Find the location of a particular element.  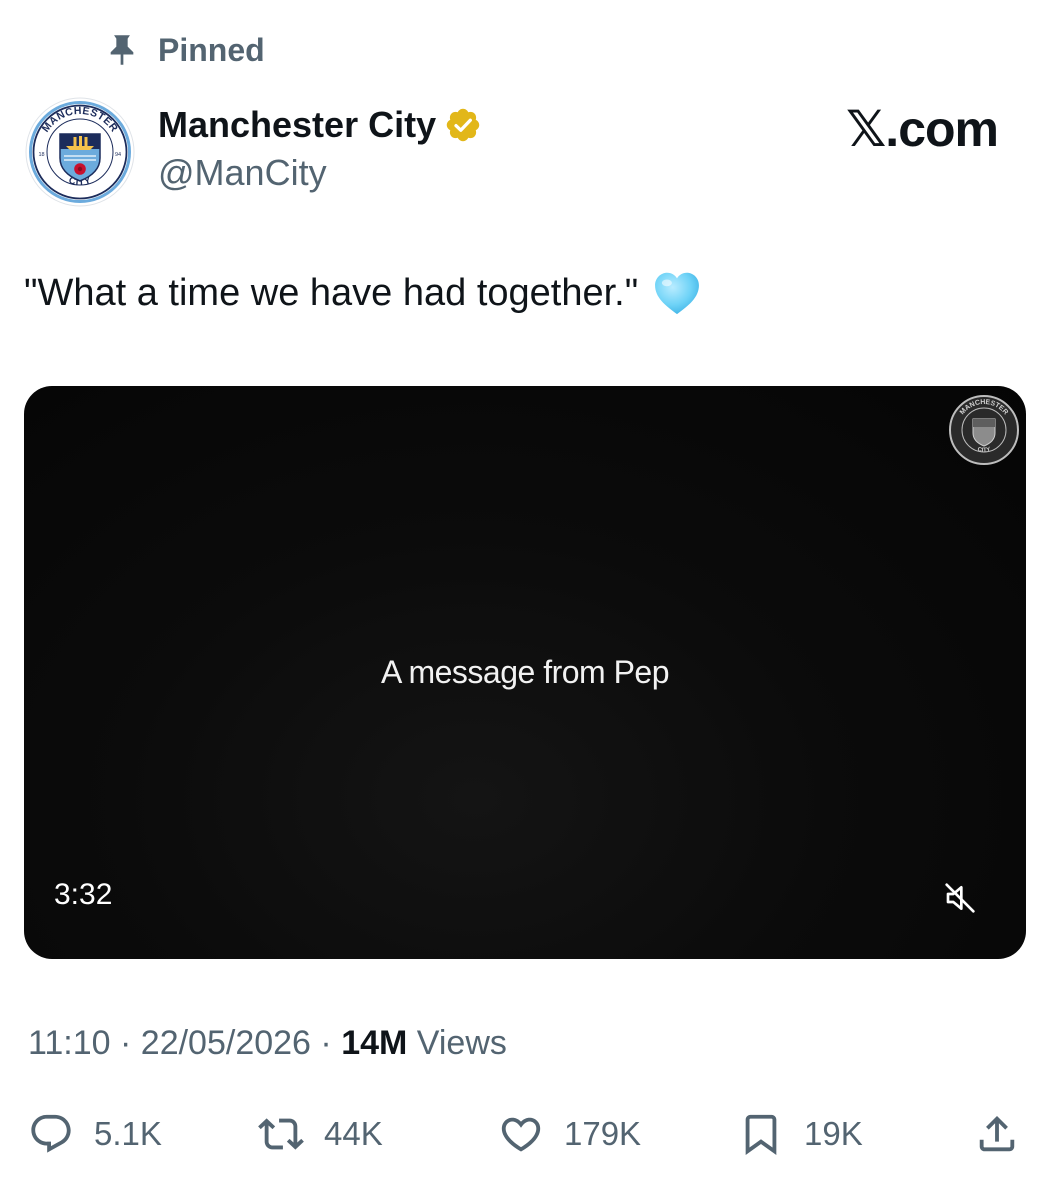

like-button: 179K is located at coordinates (569, 1134).